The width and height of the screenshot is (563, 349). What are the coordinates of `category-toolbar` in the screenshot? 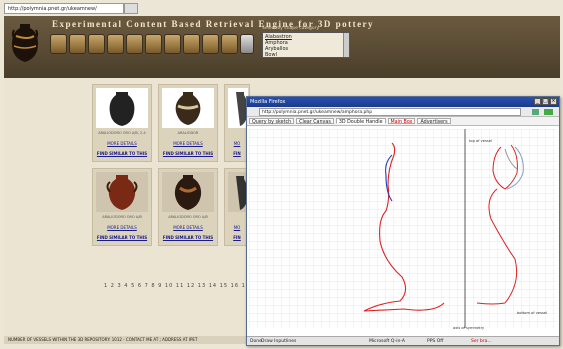 It's located at (152, 45).